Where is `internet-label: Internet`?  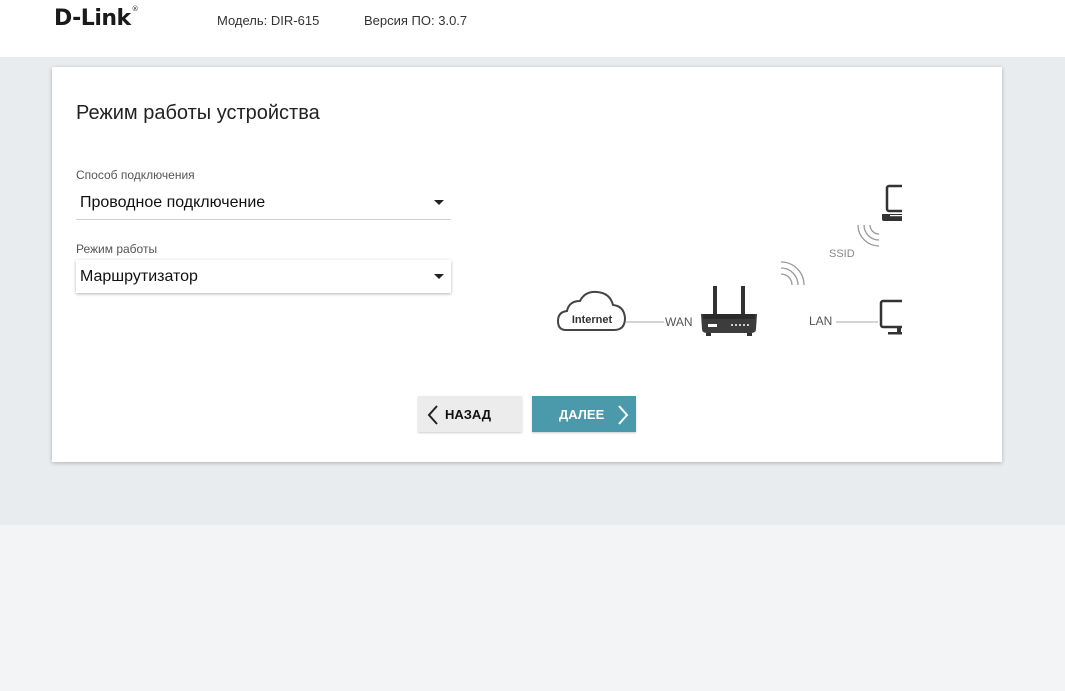 internet-label: Internet is located at coordinates (592, 320).